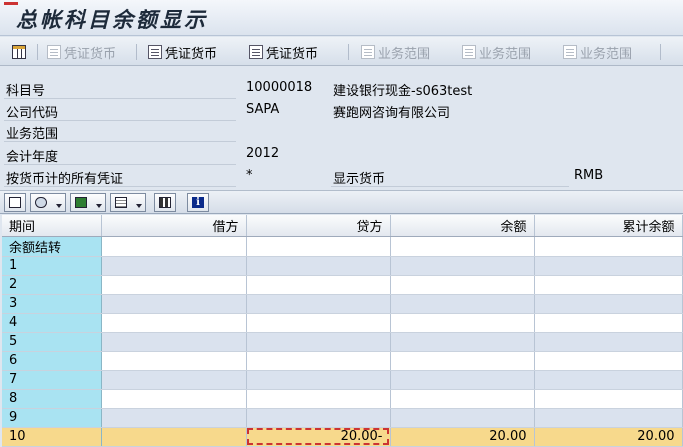 The image size is (683, 447). What do you see at coordinates (174, 226) in the screenshot?
I see `column-header-debit: 借方` at bounding box center [174, 226].